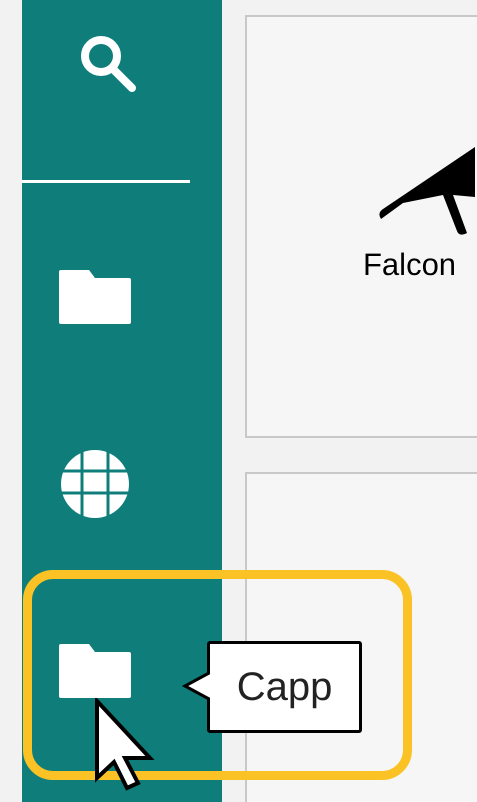 The width and height of the screenshot is (477, 802). What do you see at coordinates (284, 687) in the screenshot?
I see `tooltip-text: Capp` at bounding box center [284, 687].